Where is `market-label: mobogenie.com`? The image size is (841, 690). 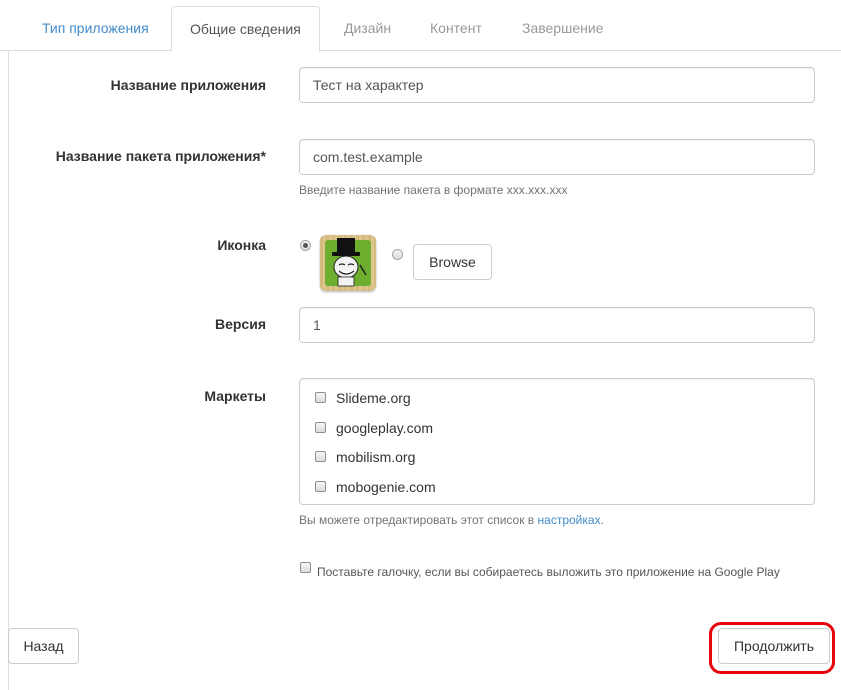 market-label: mobogenie.com is located at coordinates (386, 487).